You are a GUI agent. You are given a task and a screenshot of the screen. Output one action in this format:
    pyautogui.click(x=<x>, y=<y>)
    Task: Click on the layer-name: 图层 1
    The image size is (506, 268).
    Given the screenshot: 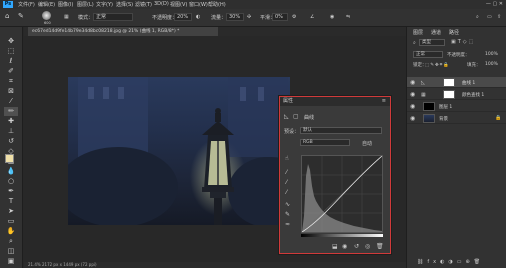 What is the action you would take?
    pyautogui.click(x=445, y=107)
    